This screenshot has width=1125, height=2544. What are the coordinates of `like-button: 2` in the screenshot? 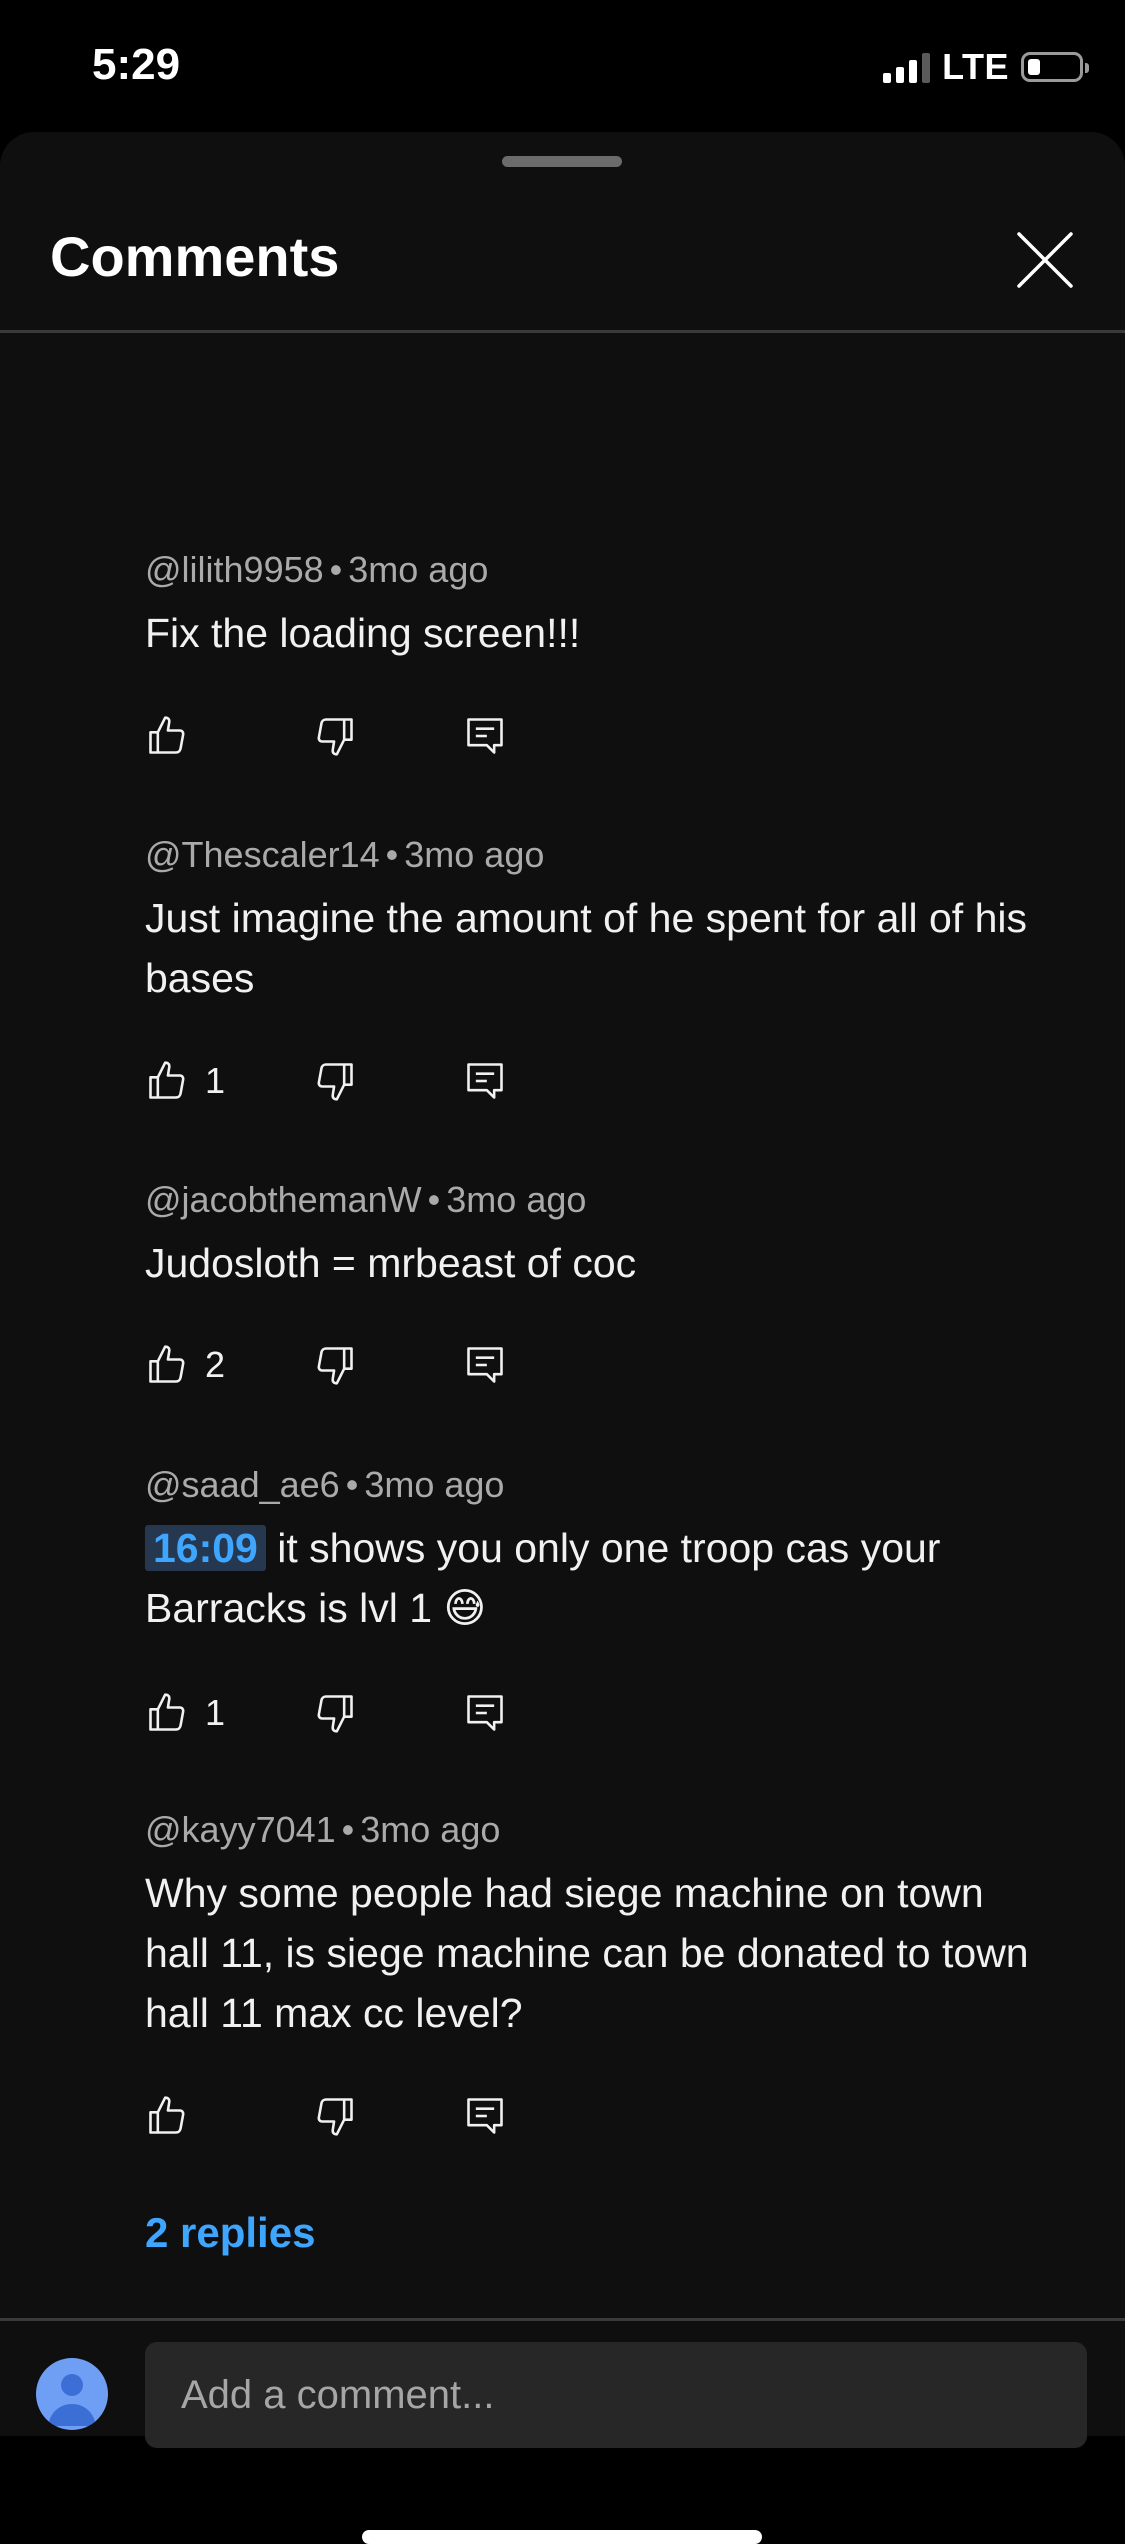 It's located at (229, 1365).